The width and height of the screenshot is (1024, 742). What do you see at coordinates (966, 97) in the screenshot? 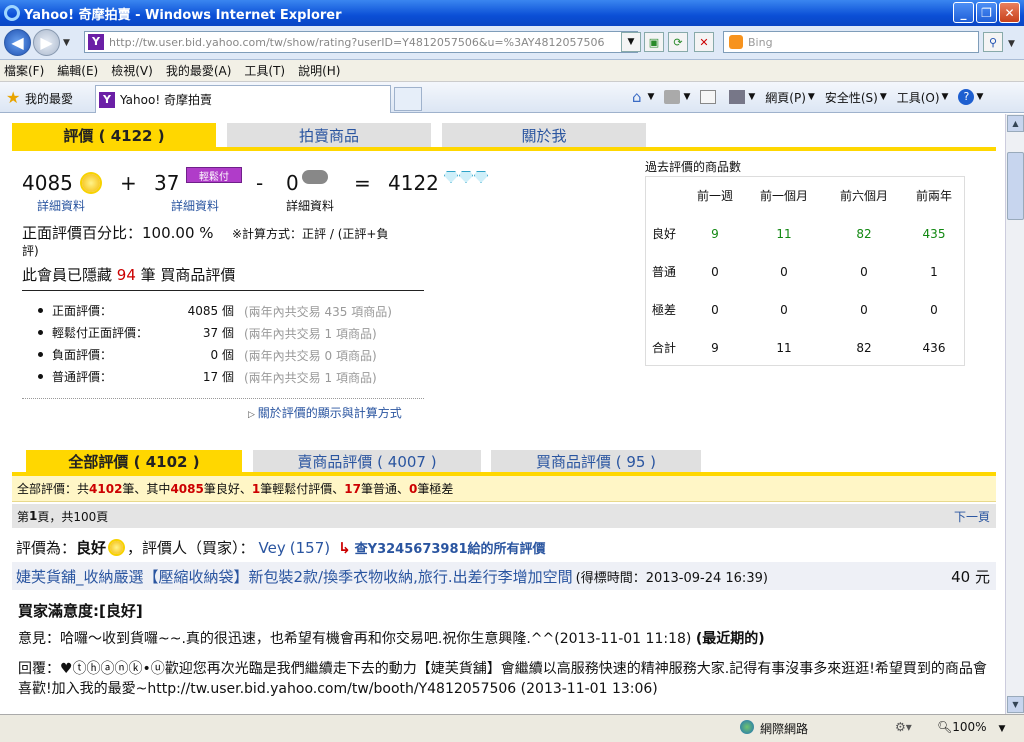
I see `help-icon: ?` at bounding box center [966, 97].